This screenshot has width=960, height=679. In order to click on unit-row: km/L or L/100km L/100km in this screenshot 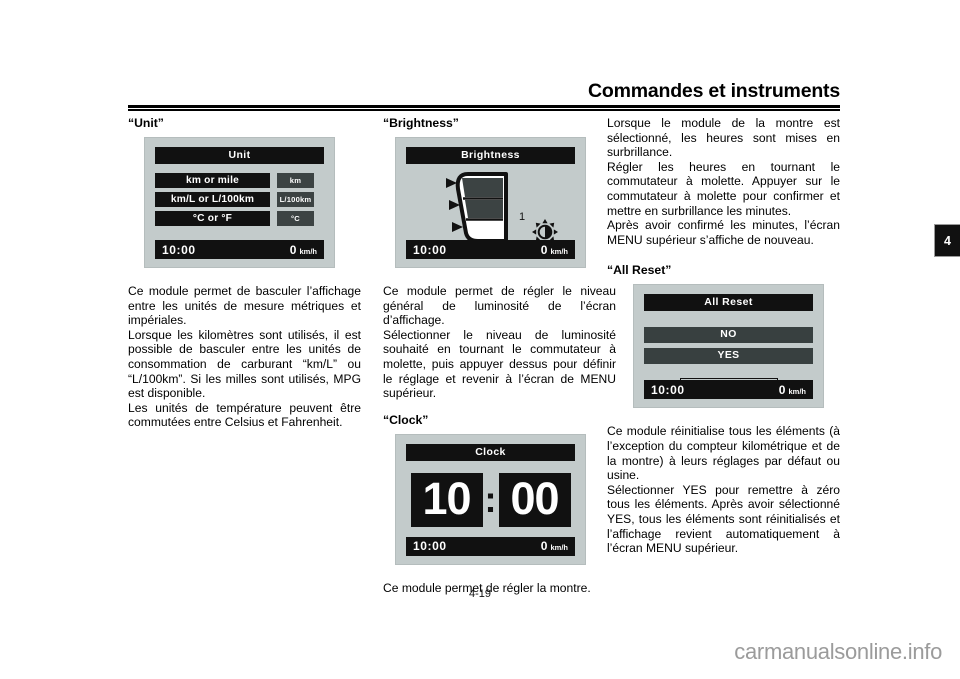, I will do `click(239, 199)`.